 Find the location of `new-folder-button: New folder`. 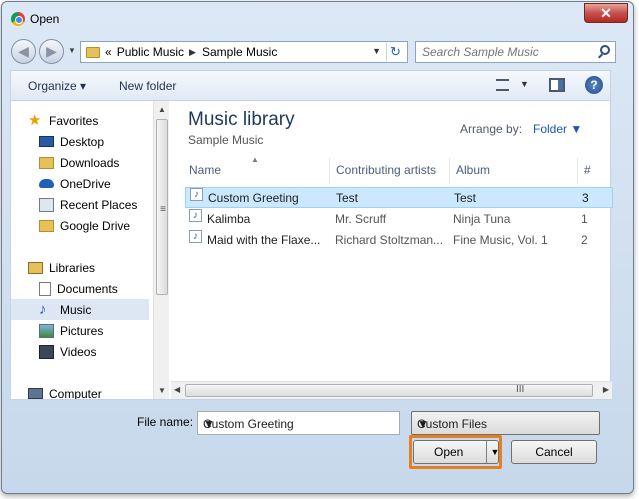

new-folder-button: New folder is located at coordinates (147, 86).